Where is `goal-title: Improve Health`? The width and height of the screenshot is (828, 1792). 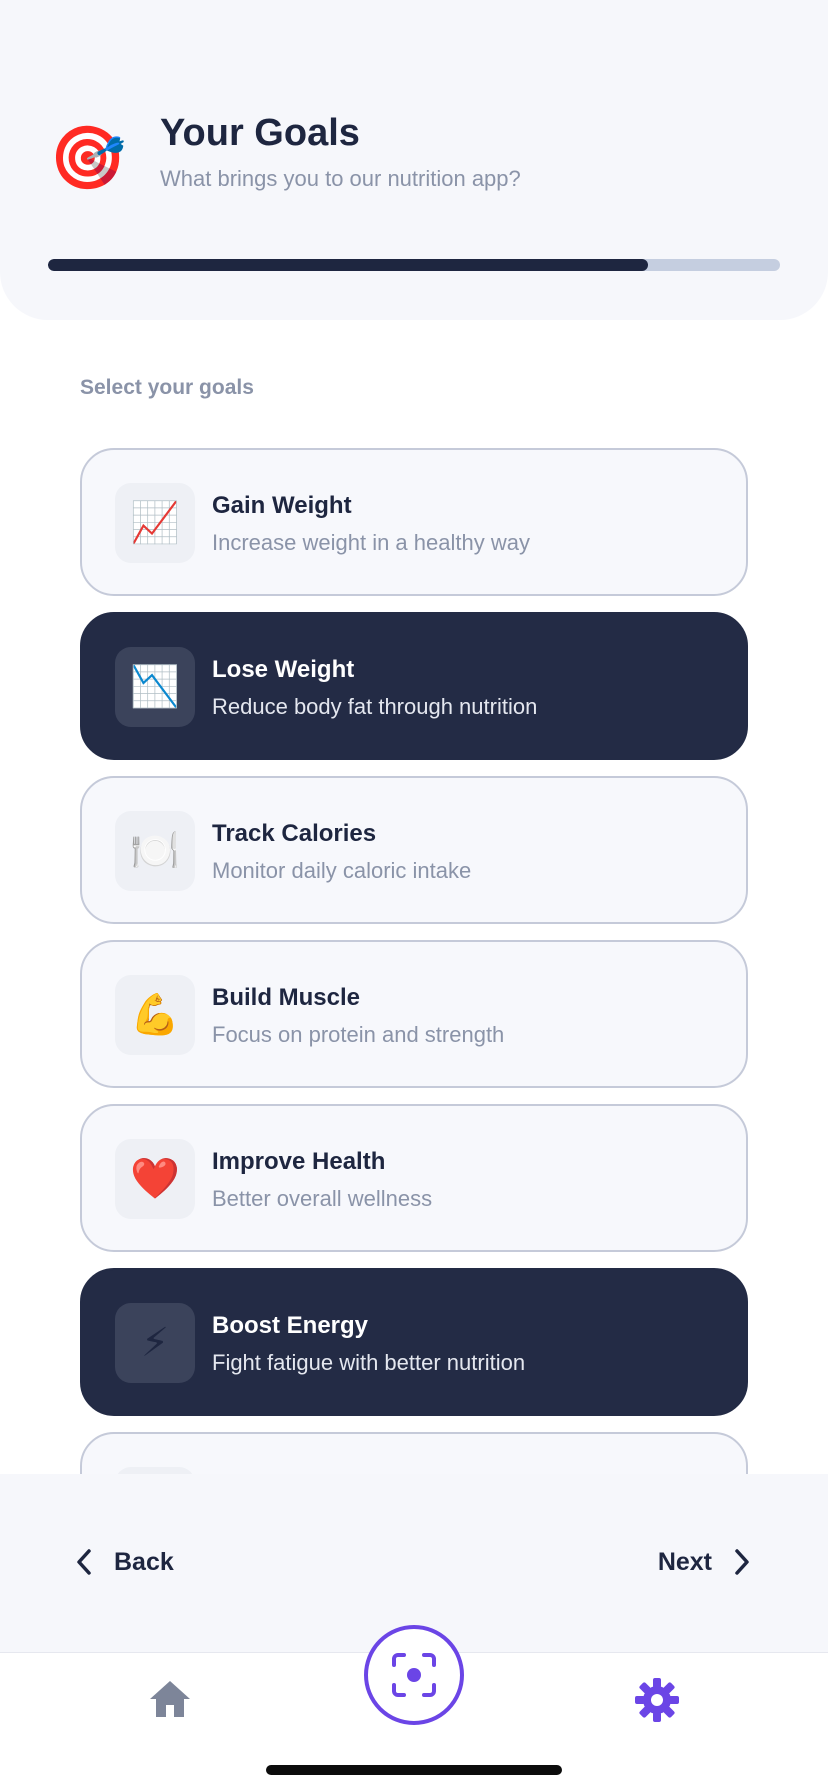
goal-title: Improve Health is located at coordinates (299, 1161).